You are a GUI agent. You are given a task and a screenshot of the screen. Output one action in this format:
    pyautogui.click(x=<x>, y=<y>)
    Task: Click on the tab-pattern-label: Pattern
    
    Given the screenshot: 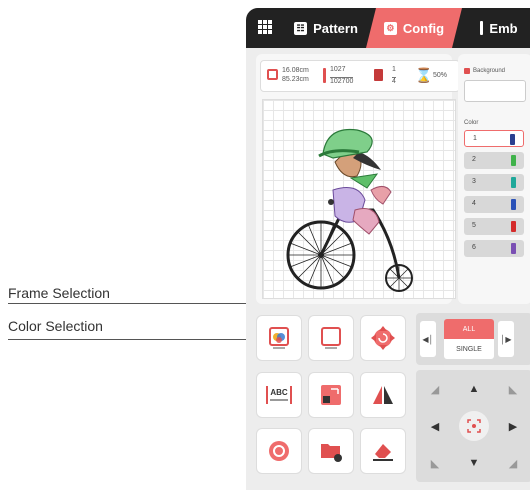 What is the action you would take?
    pyautogui.click(x=335, y=28)
    